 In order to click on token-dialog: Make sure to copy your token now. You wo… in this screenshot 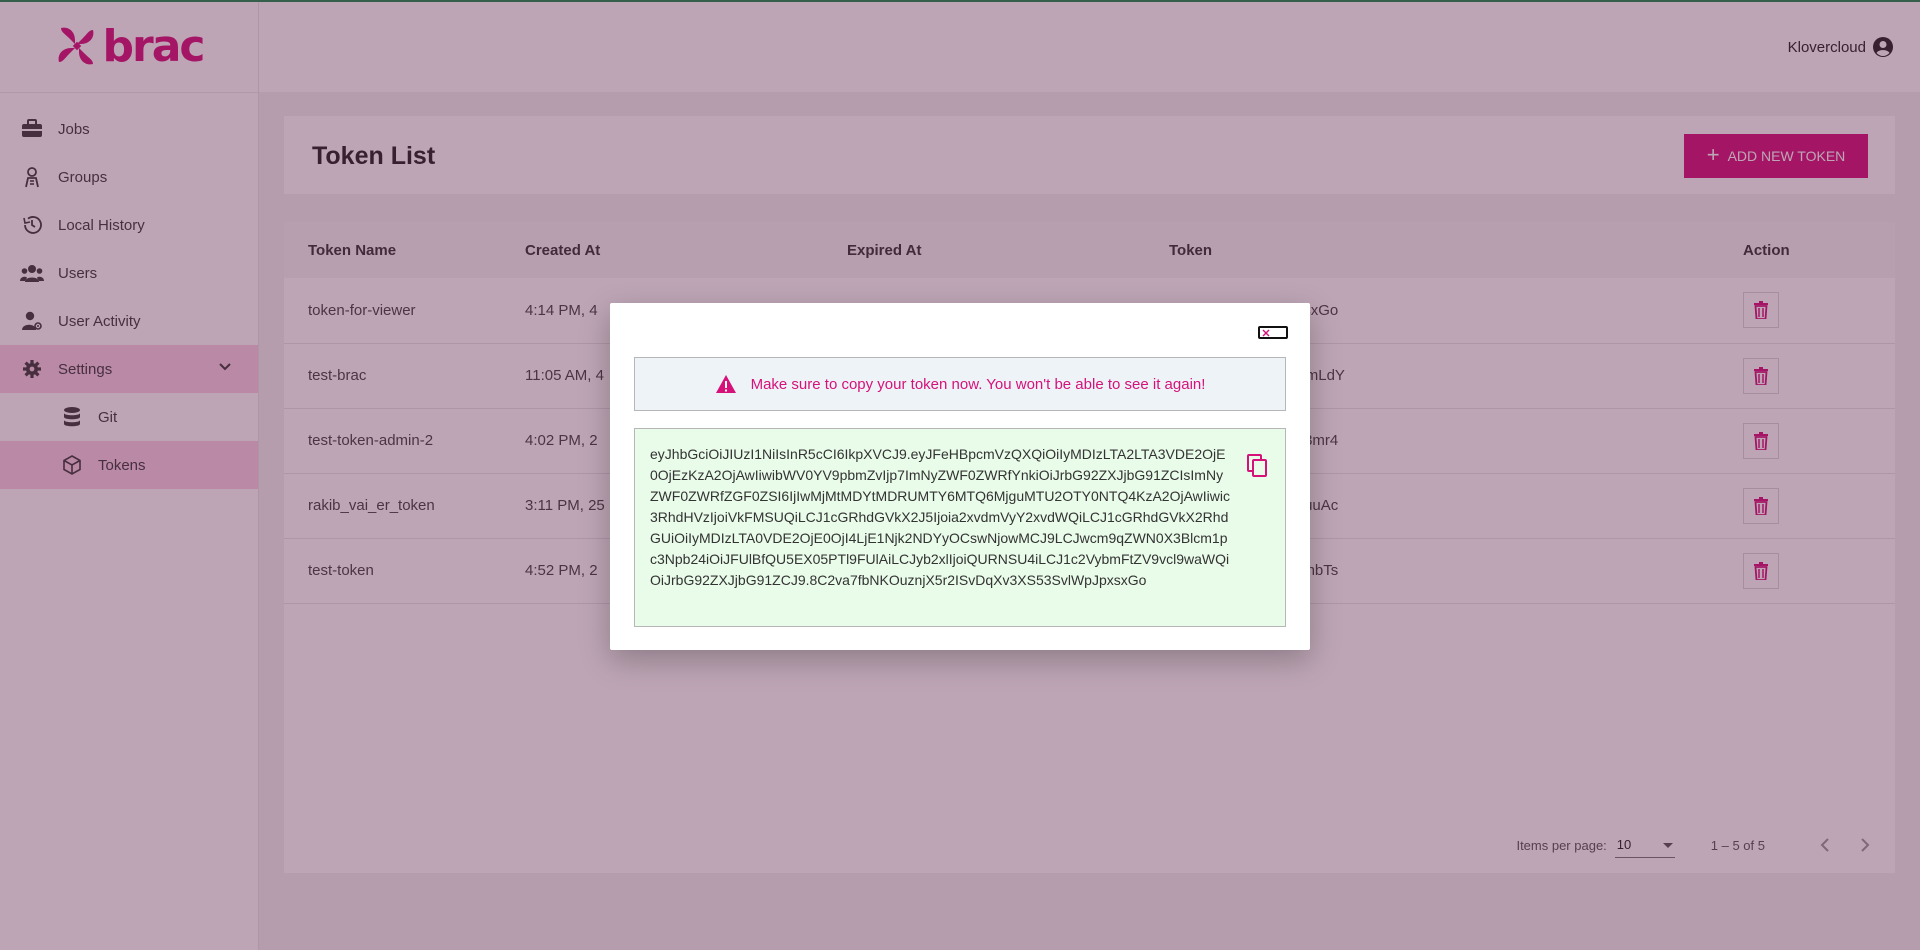, I will do `click(960, 476)`.